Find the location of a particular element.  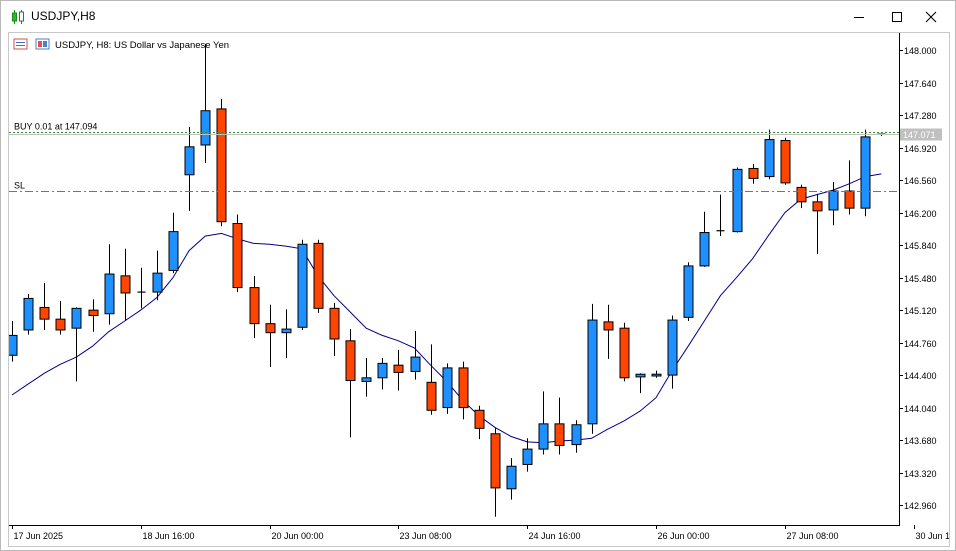

time-tick-label: 18 Jun 16:00 is located at coordinates (169, 536).